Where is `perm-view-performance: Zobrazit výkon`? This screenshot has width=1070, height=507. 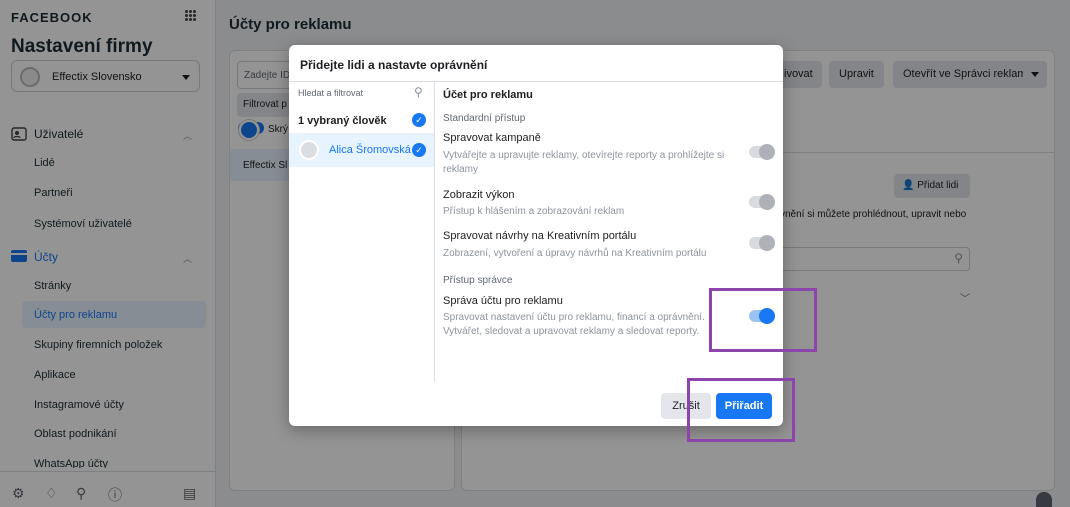 perm-view-performance: Zobrazit výkon is located at coordinates (479, 195).